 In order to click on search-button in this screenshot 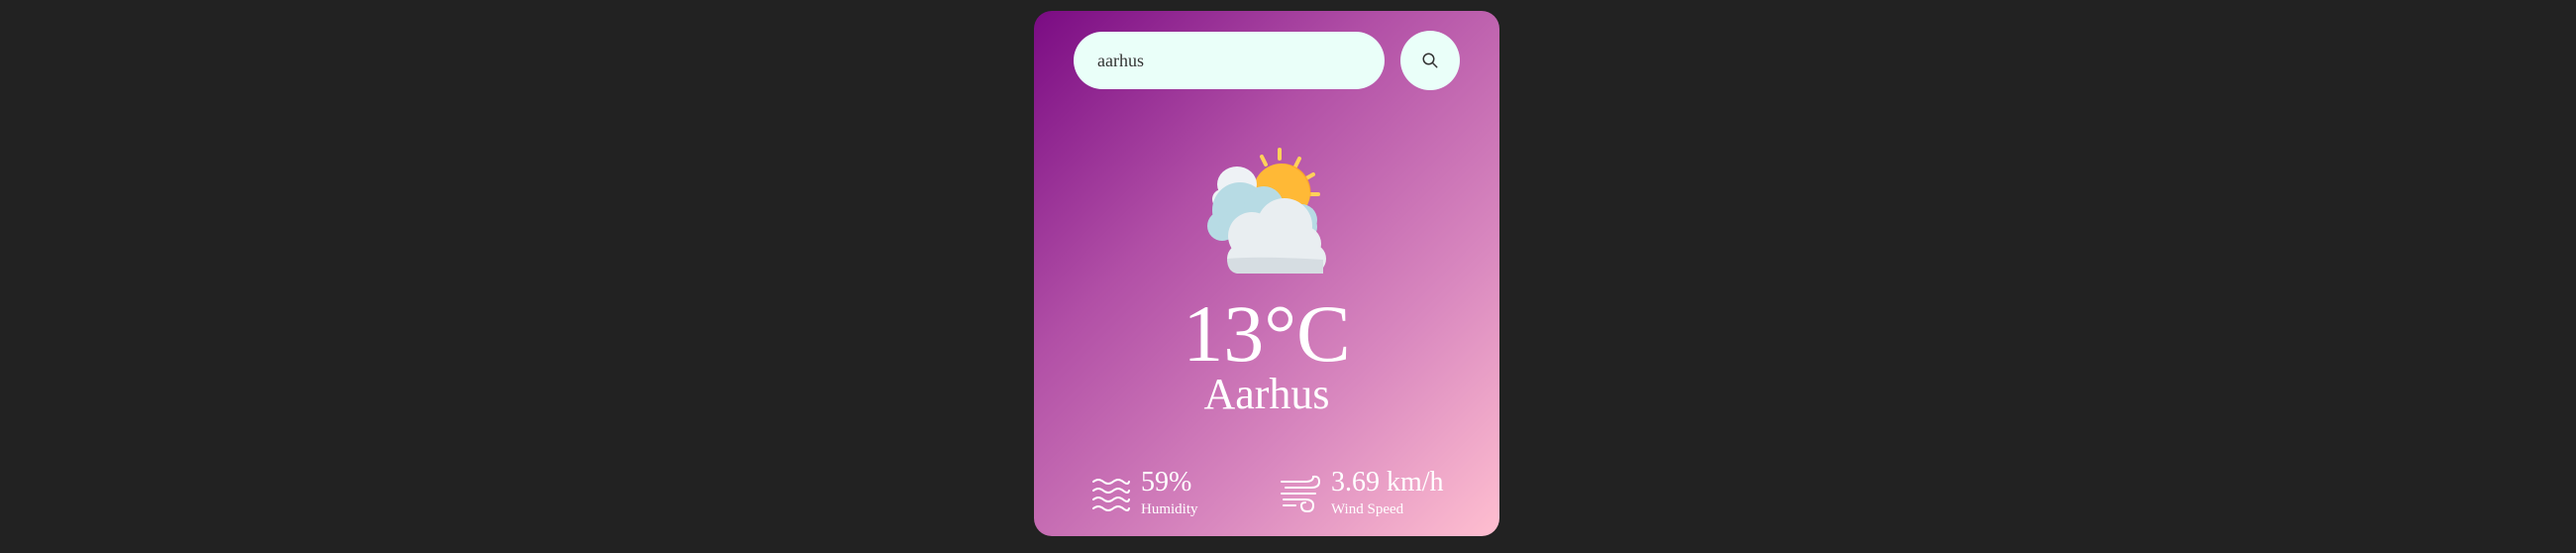, I will do `click(1430, 60)`.